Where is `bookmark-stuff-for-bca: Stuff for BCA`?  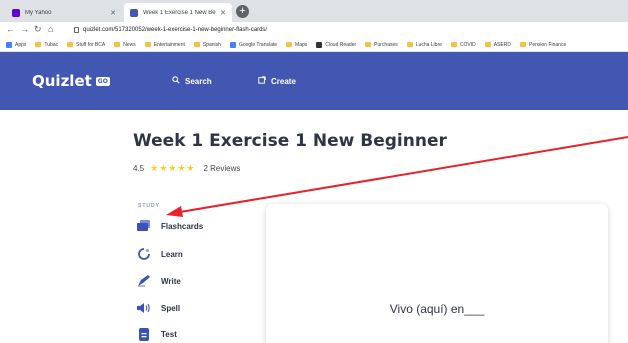 bookmark-stuff-for-bca: Stuff for BCA is located at coordinates (86, 45).